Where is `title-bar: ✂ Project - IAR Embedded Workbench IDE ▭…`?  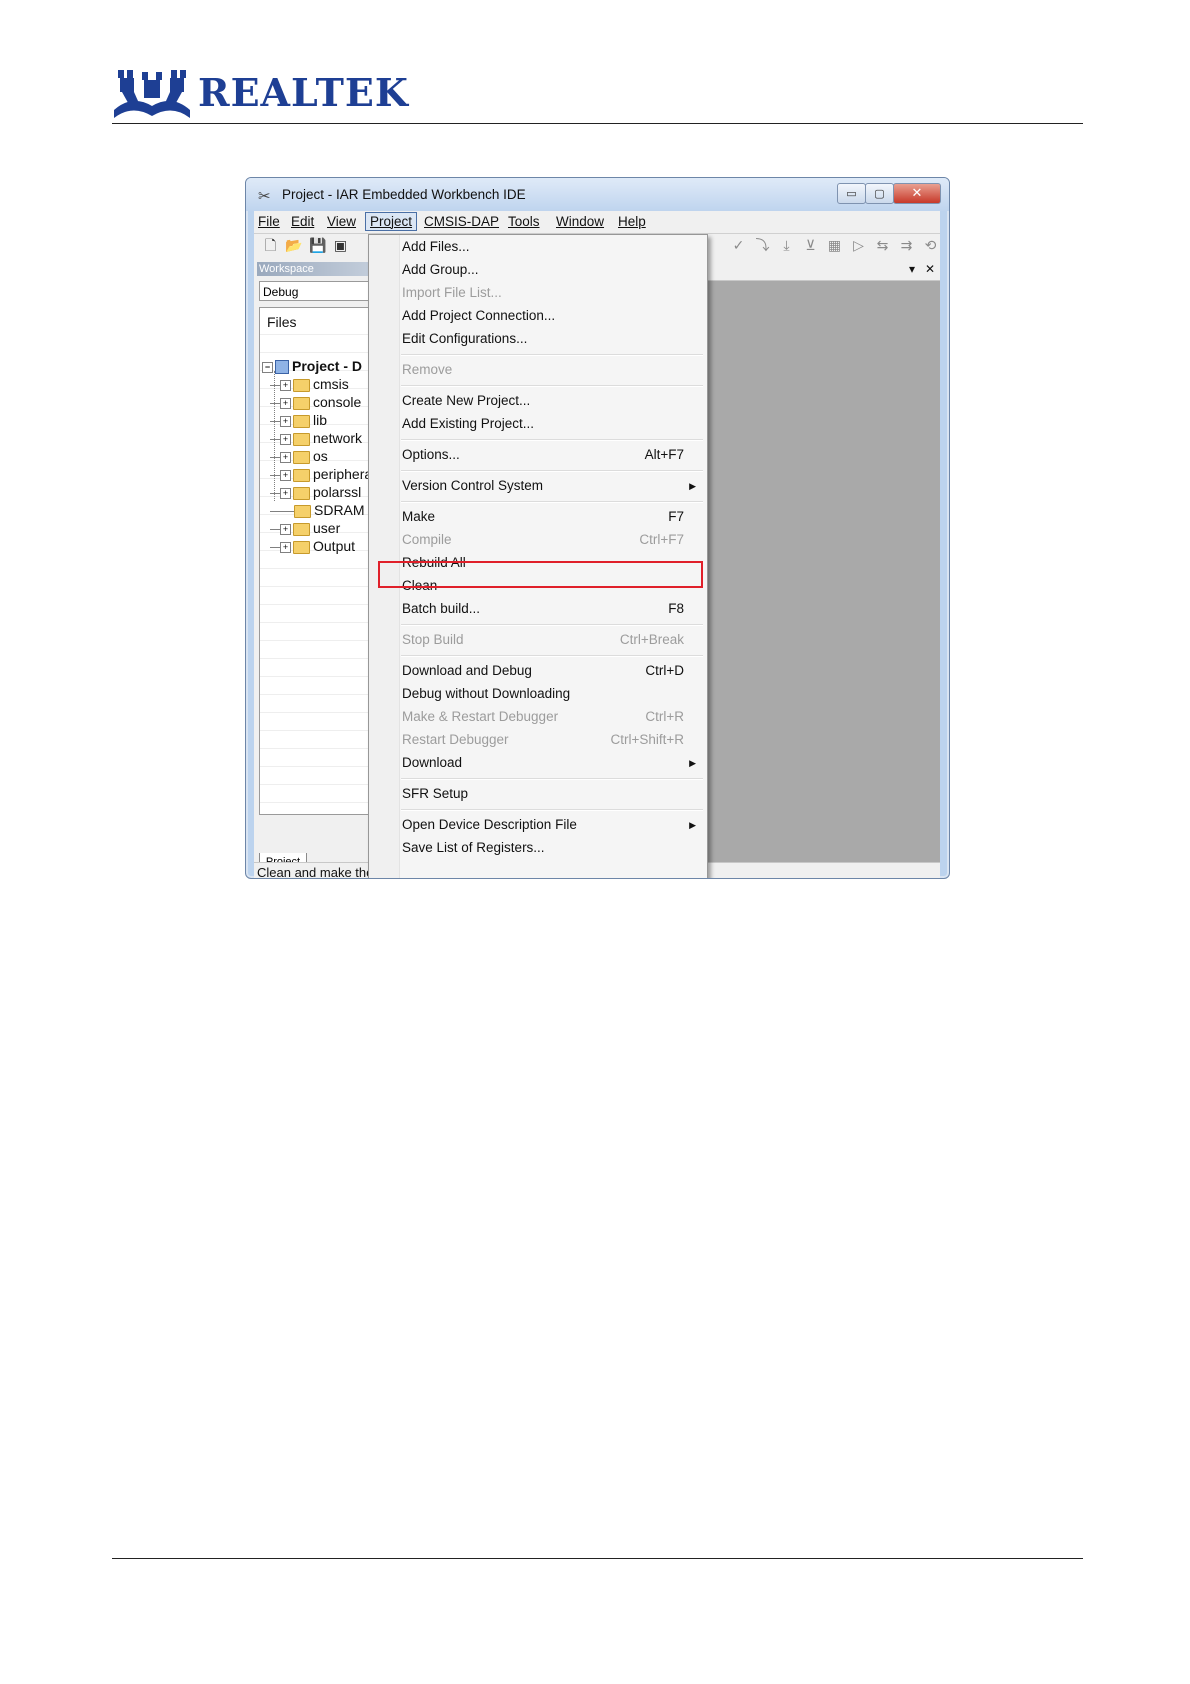 title-bar: ✂ Project - IAR Embedded Workbench IDE ▭… is located at coordinates (597, 194).